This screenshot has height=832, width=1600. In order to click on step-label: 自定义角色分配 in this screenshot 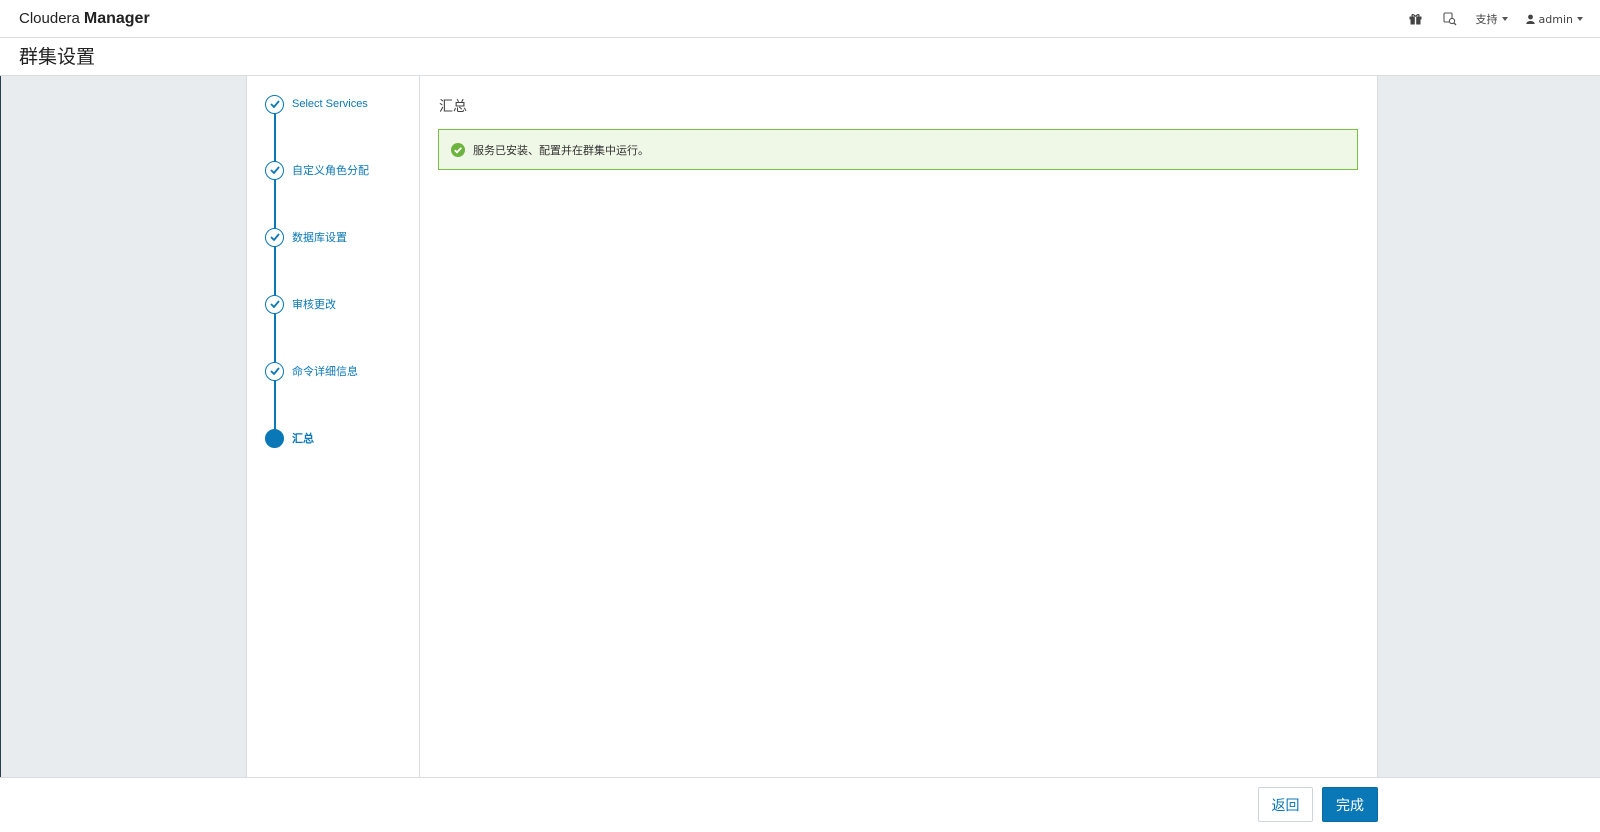, I will do `click(330, 171)`.